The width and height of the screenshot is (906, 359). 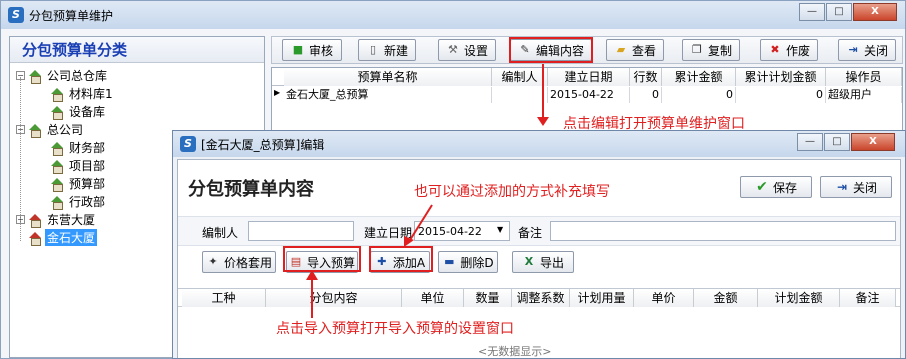 What do you see at coordinates (875, 12) in the screenshot?
I see `close-window-button: X` at bounding box center [875, 12].